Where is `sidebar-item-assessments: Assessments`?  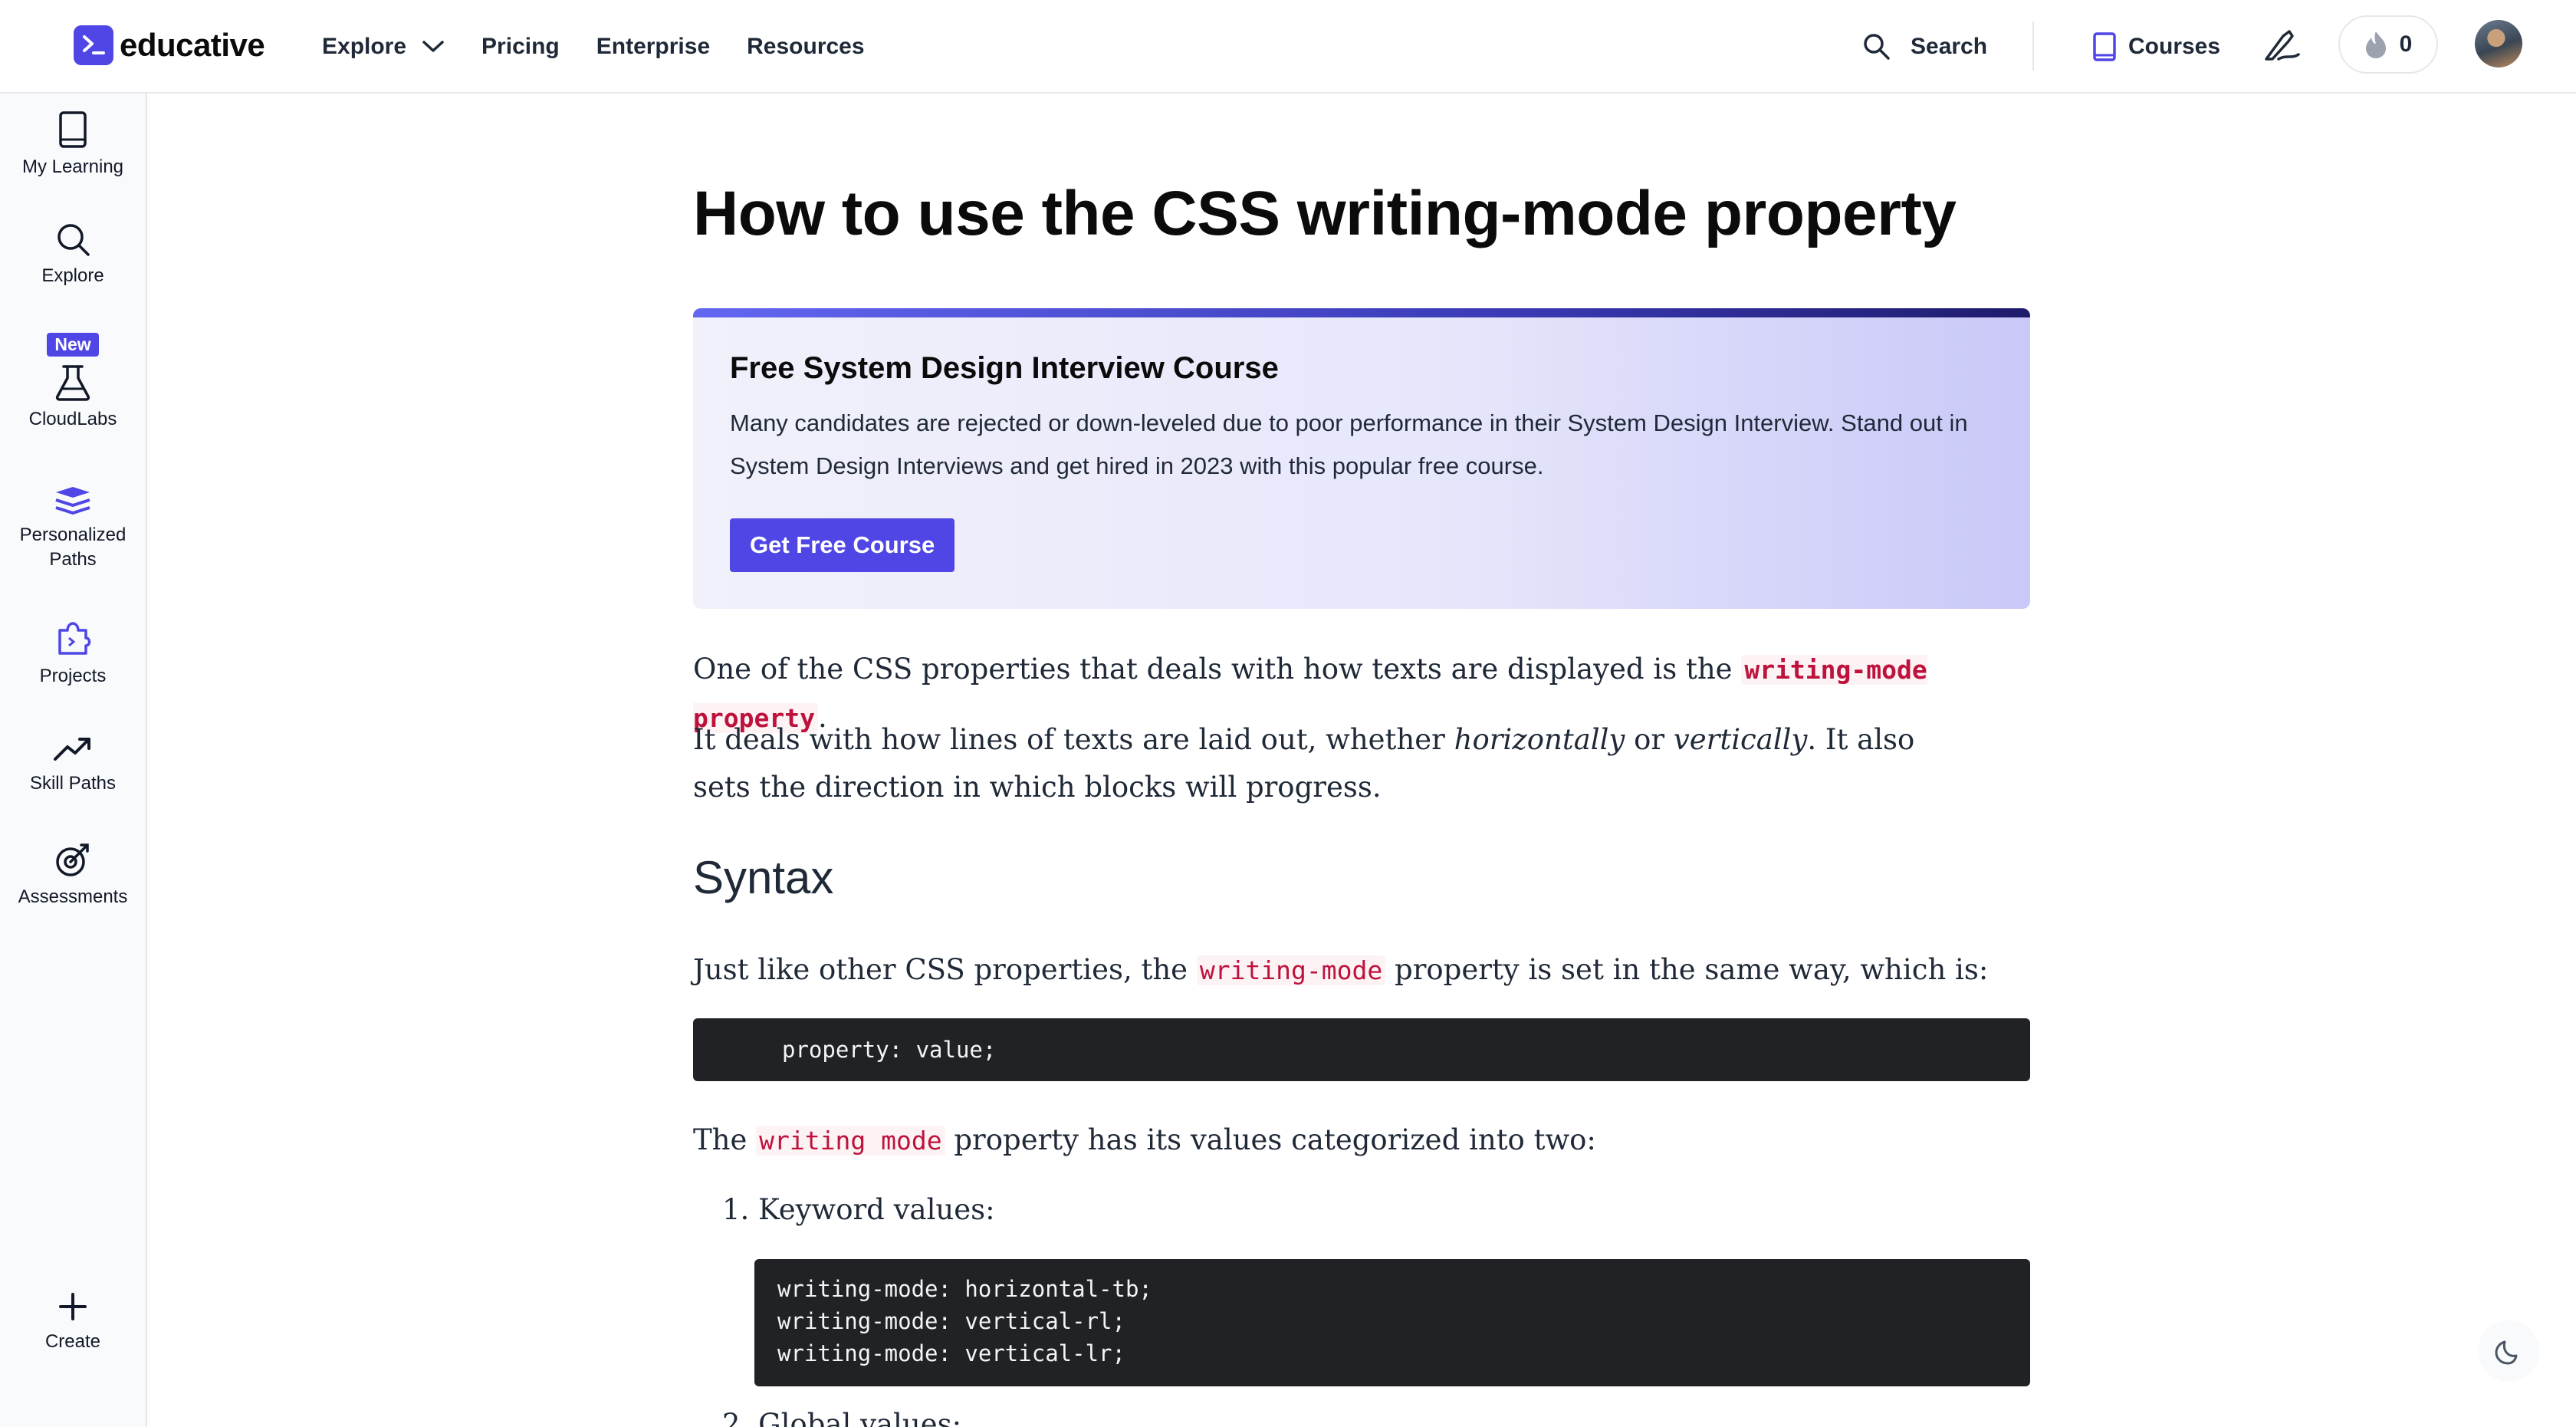
sidebar-item-assessments: Assessments is located at coordinates (73, 874).